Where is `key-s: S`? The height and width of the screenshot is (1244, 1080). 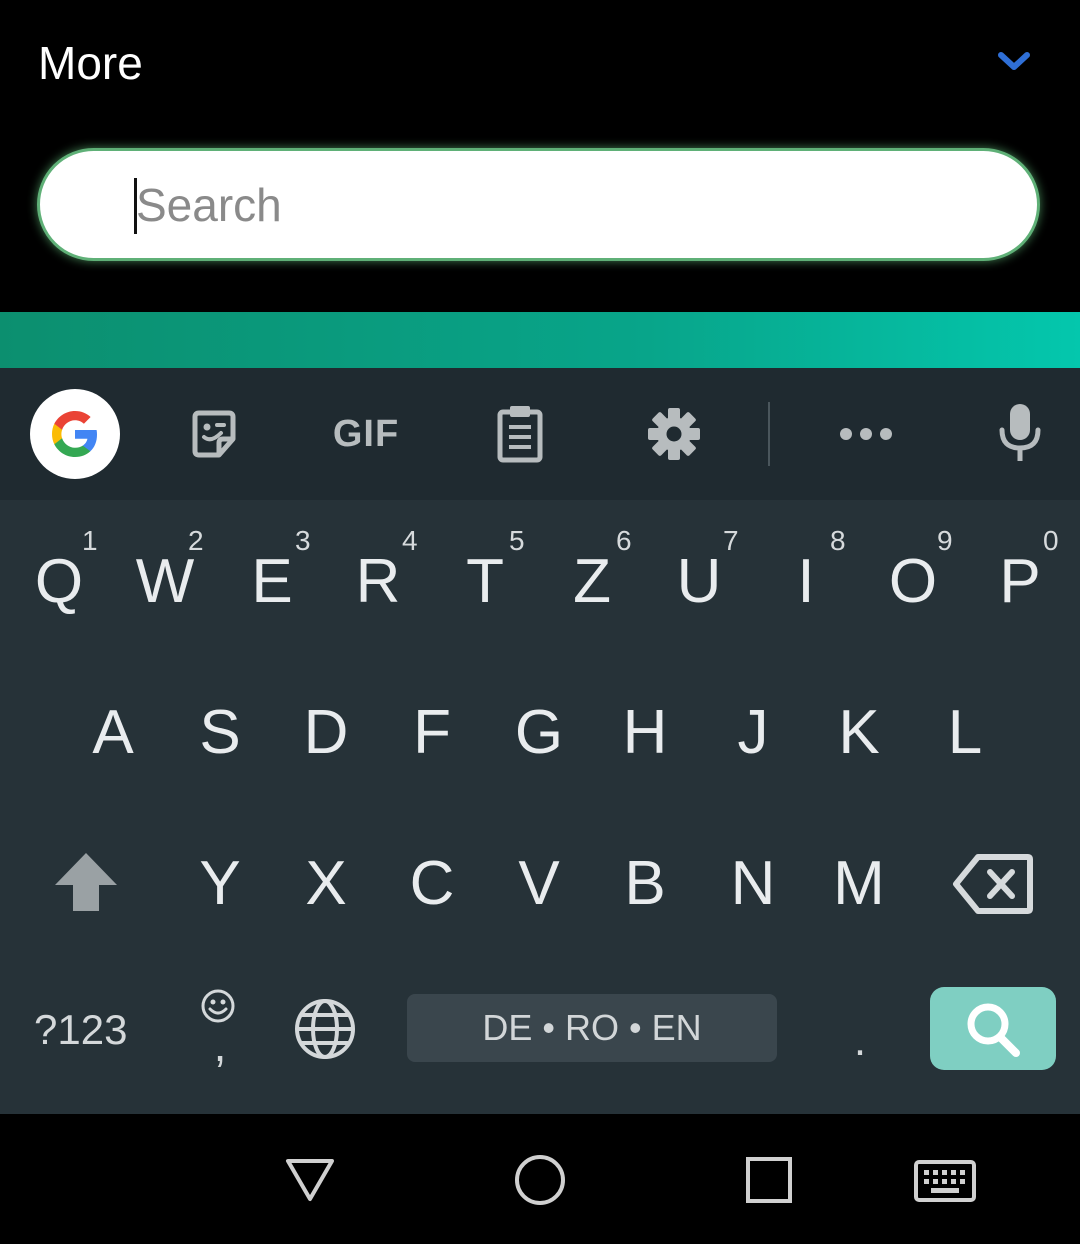 key-s: S is located at coordinates (220, 733).